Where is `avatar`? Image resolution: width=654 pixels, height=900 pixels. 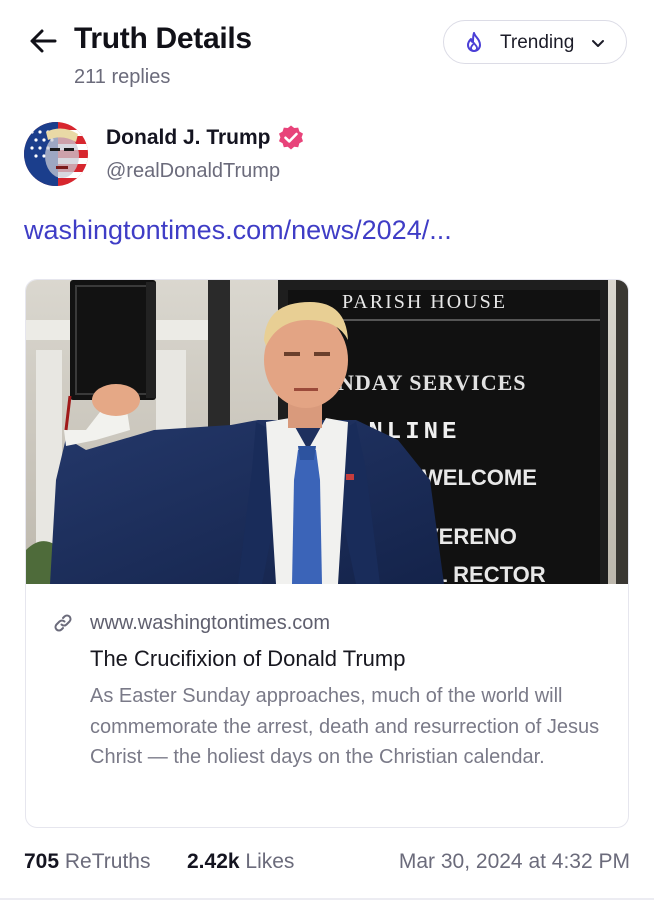
avatar is located at coordinates (56, 154).